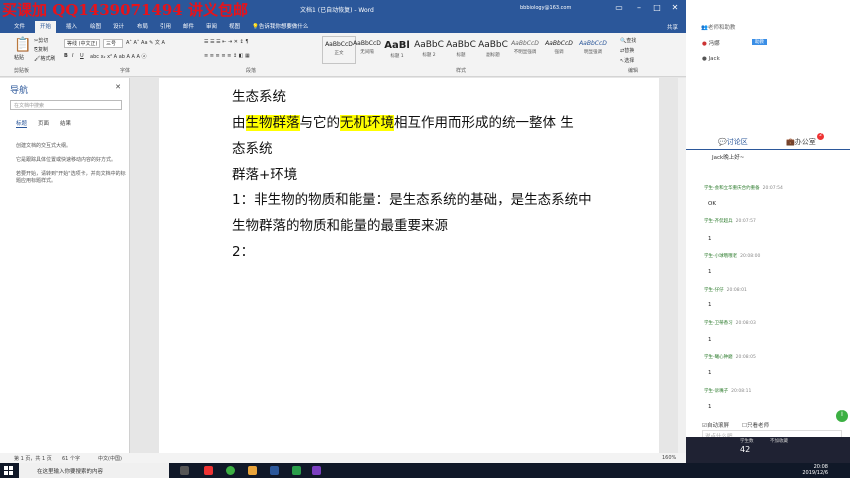 The height and width of the screenshot is (478, 850). Describe the element at coordinates (704, 44) in the screenshot. I see `avatar: ●` at that location.